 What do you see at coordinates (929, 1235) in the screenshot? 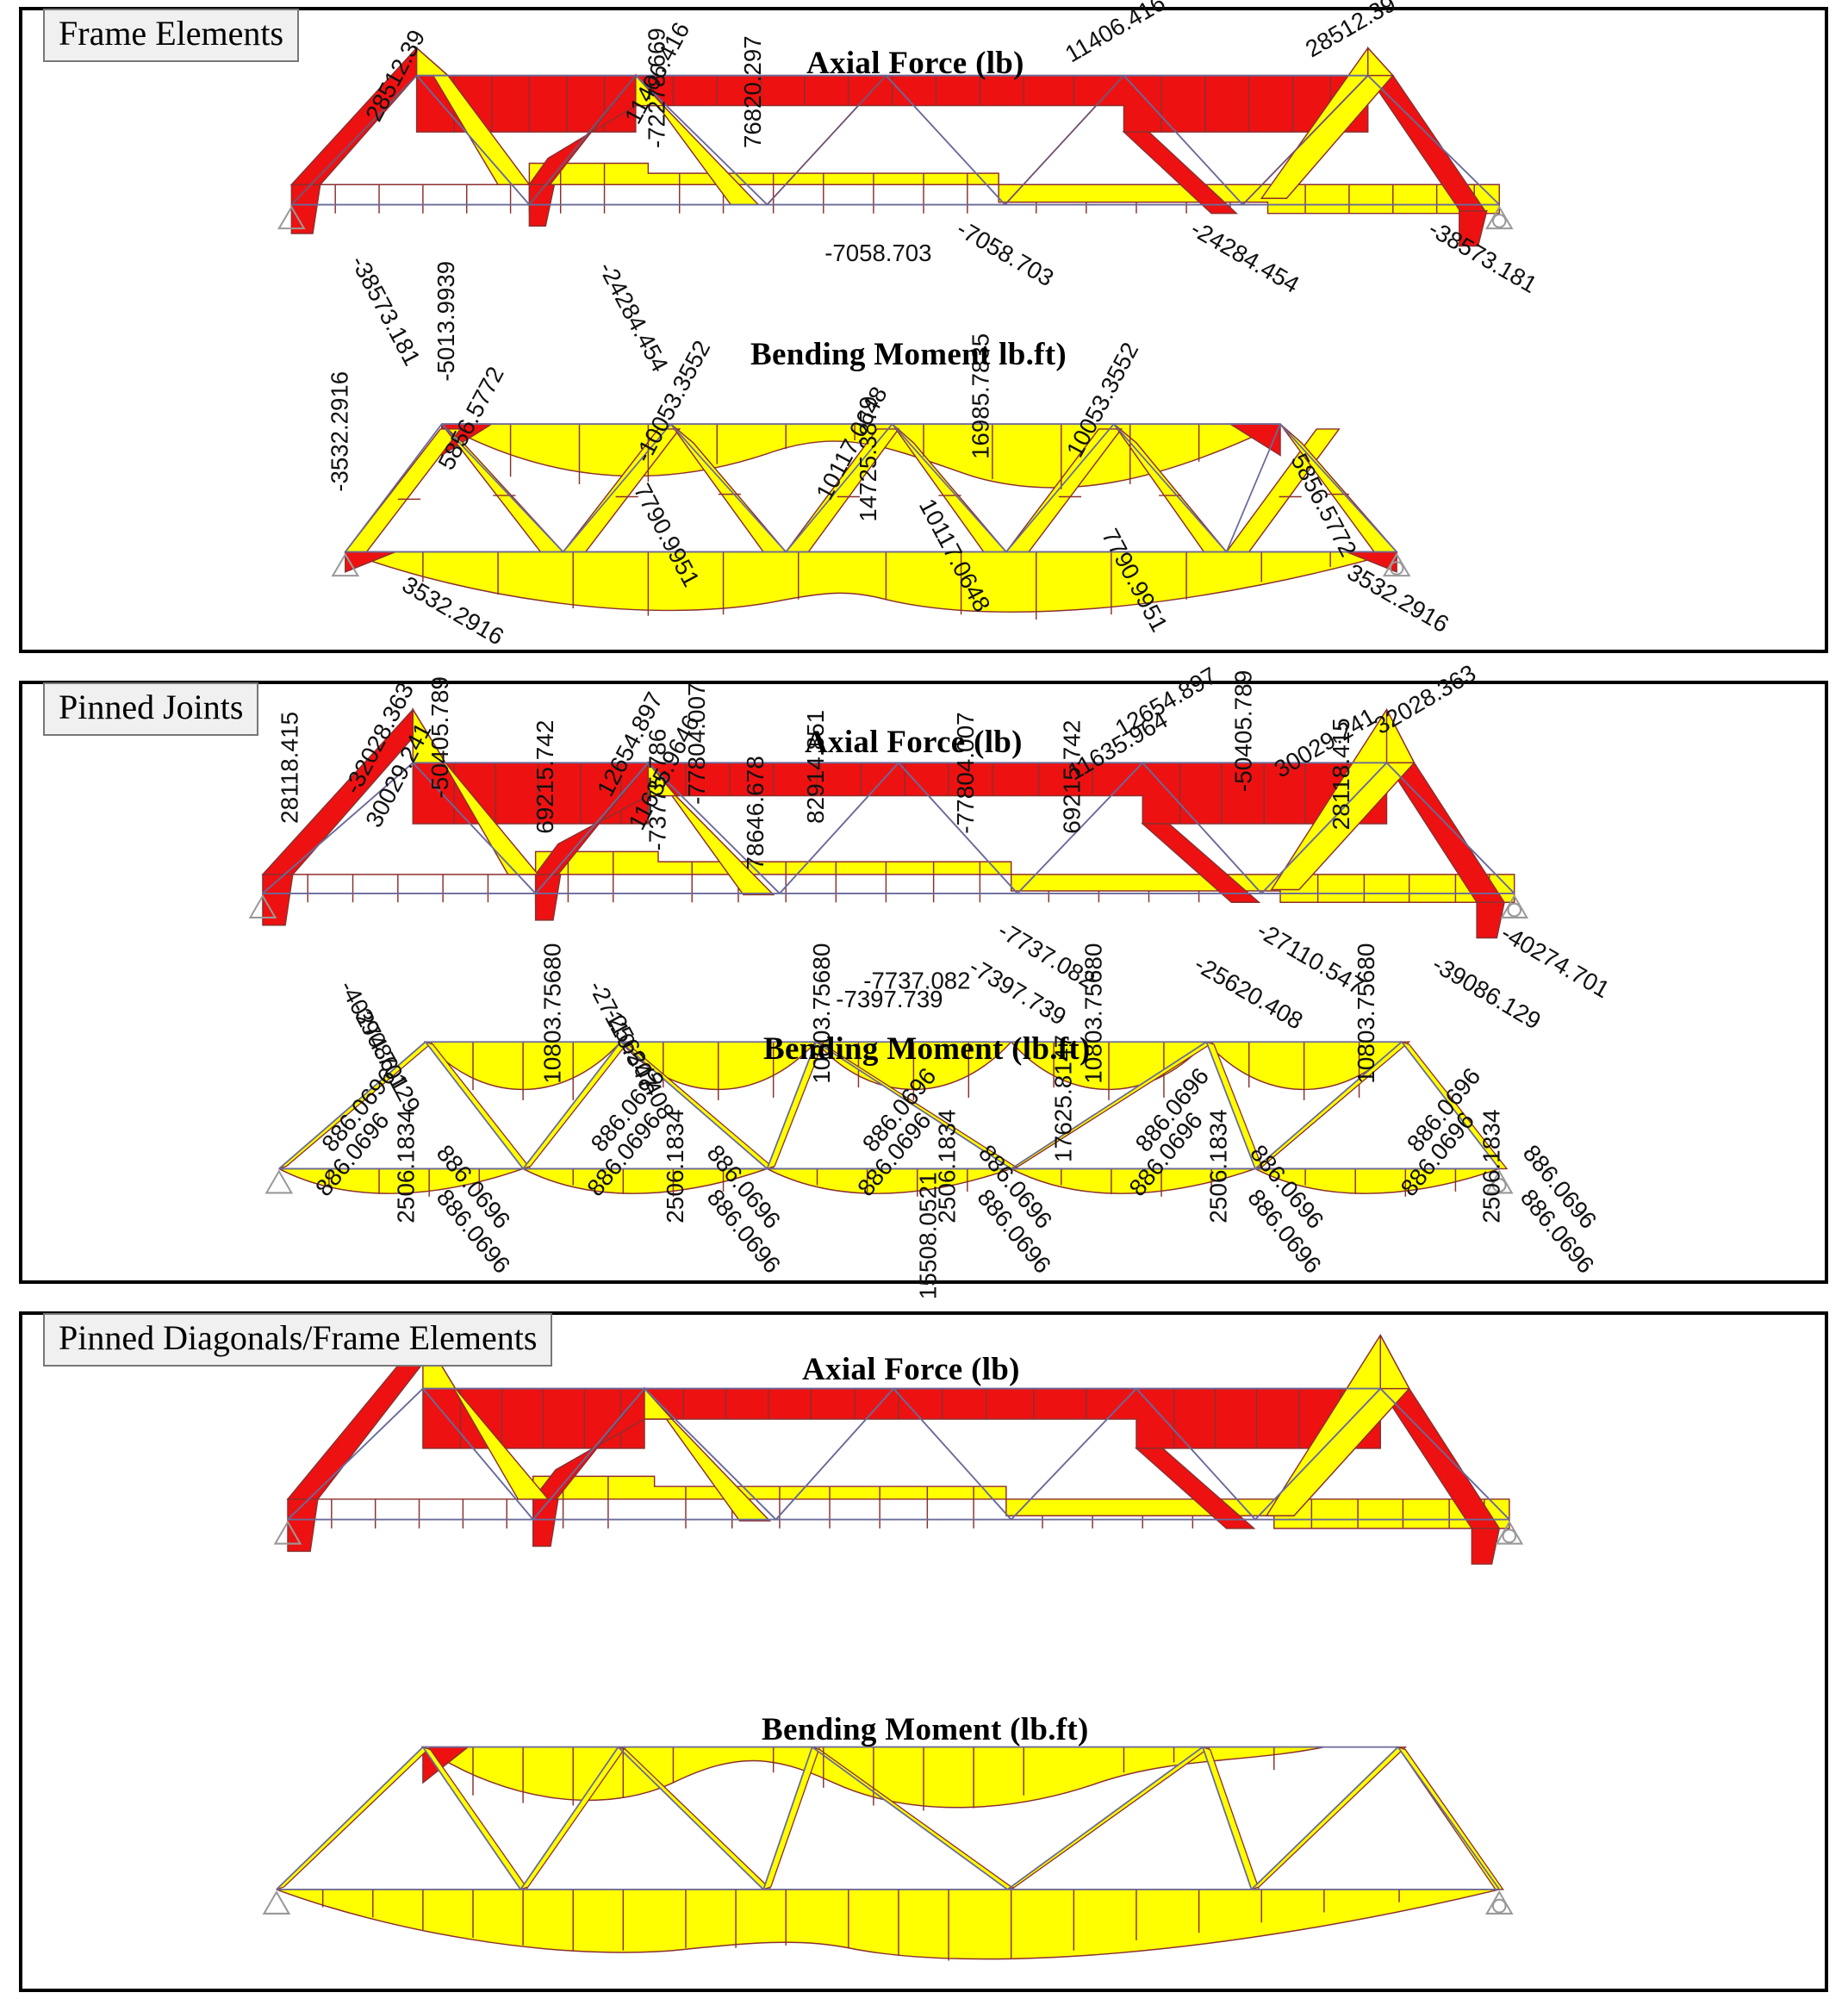
I see `value-label: 15508.0521` at bounding box center [929, 1235].